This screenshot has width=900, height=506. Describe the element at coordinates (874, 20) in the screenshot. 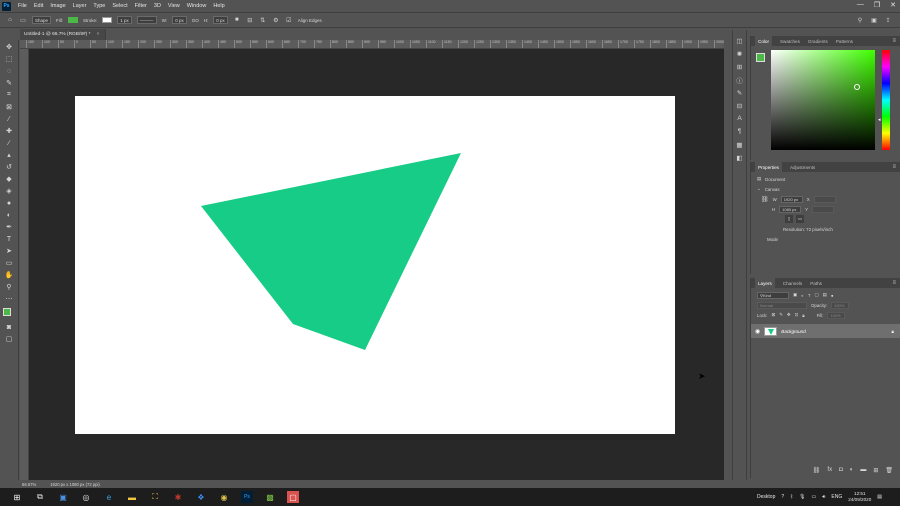

I see `workspace-icon: ▣` at that location.